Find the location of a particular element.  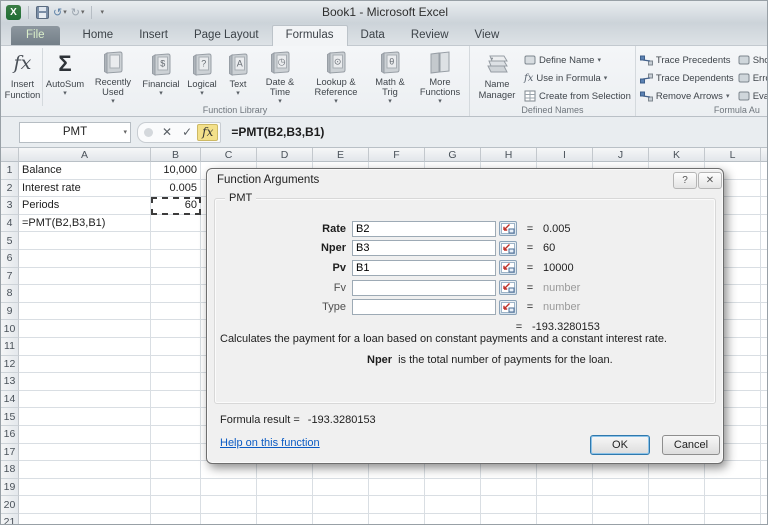

fv-range-selector-icon is located at coordinates (508, 288).